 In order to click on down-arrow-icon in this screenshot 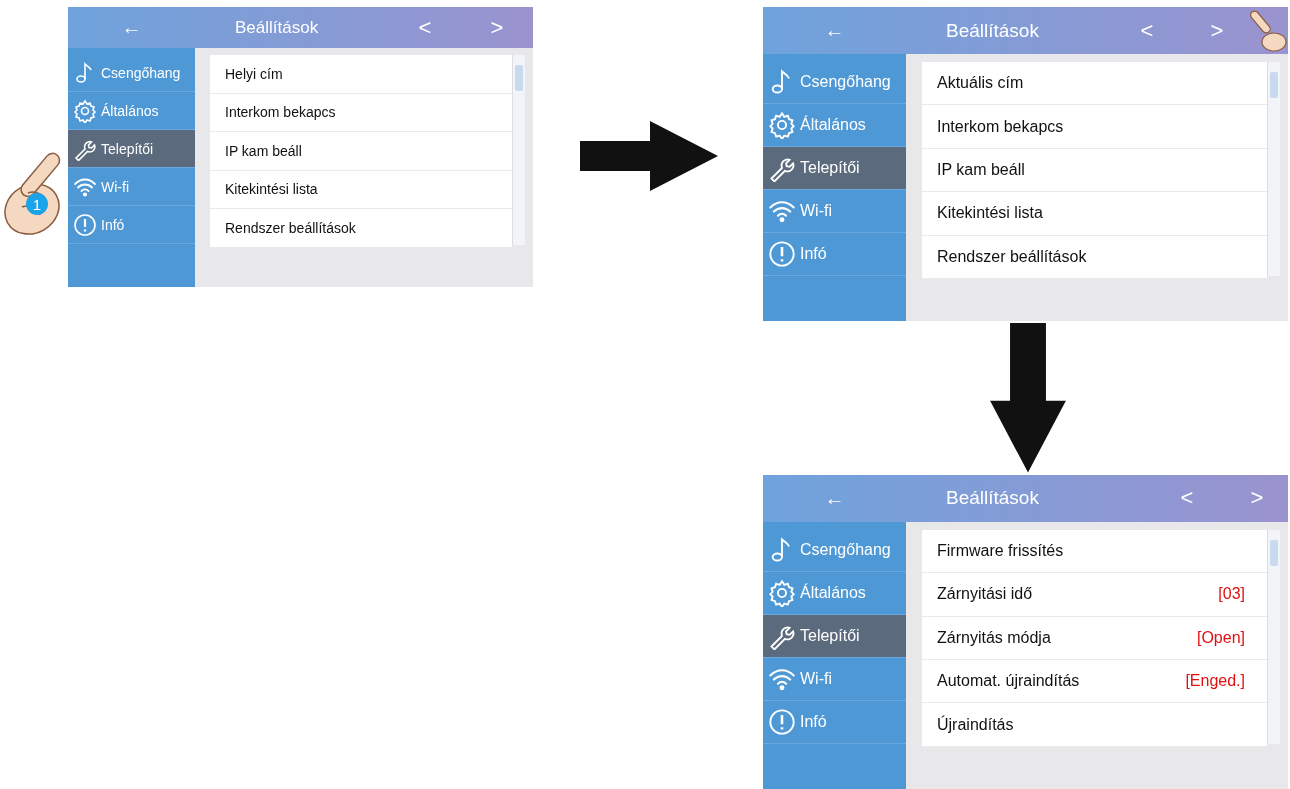, I will do `click(1028, 398)`.